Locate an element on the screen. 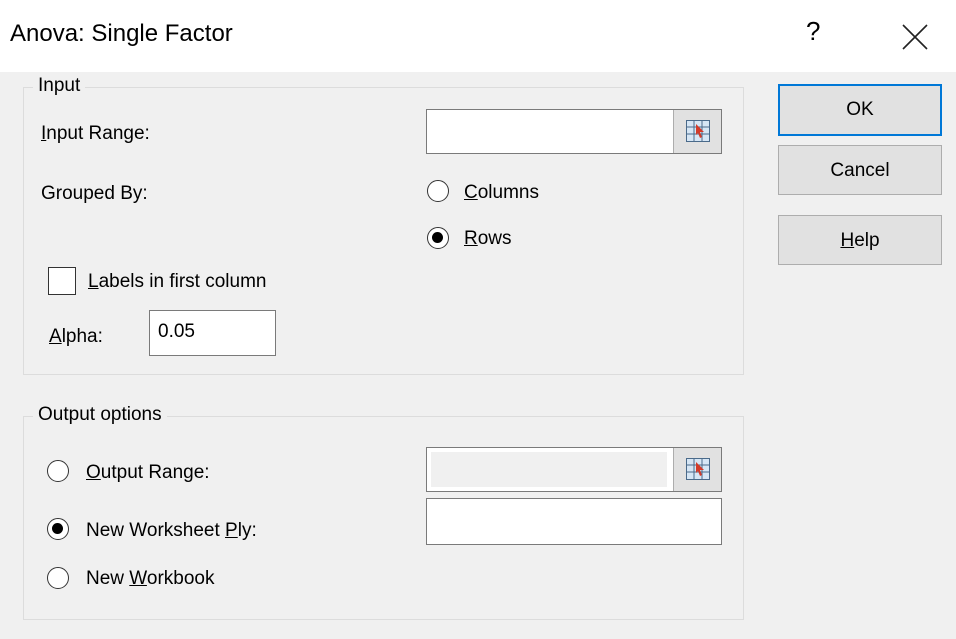  dialog-titlebar: Anova: Single Factor ? is located at coordinates (478, 36).